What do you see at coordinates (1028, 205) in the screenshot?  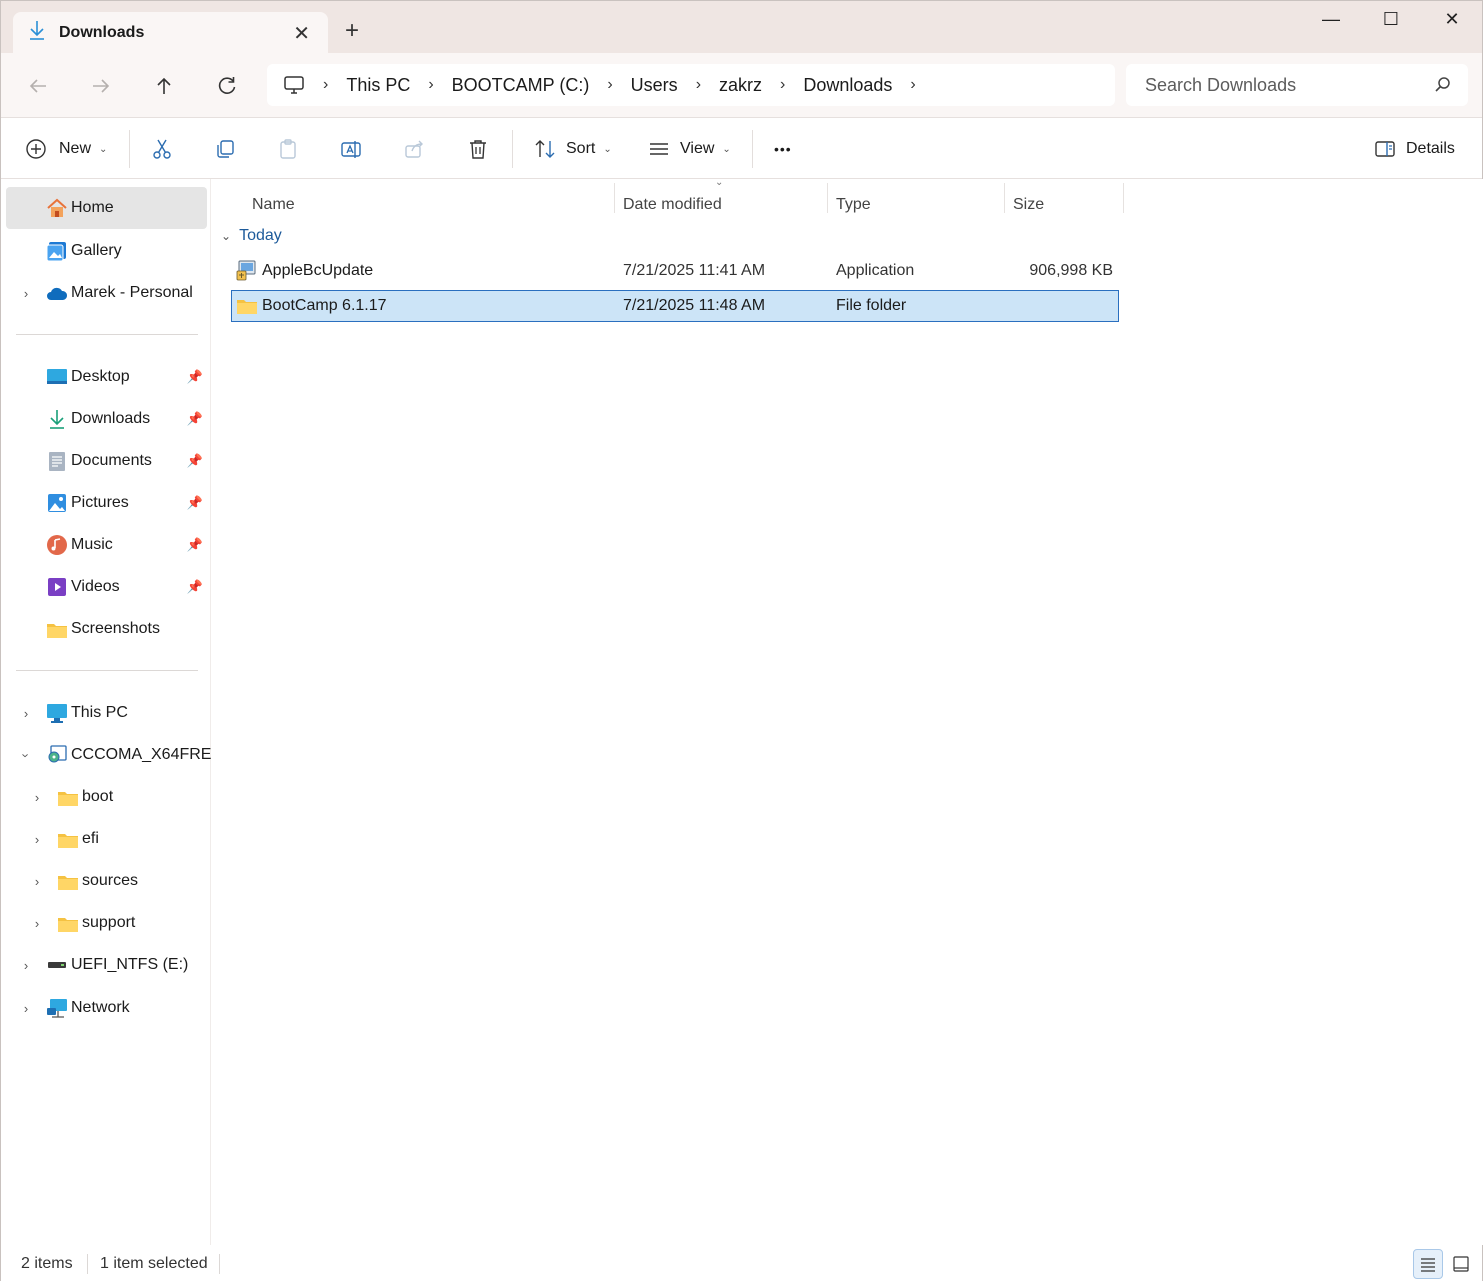 I see `column-header-size: Size` at bounding box center [1028, 205].